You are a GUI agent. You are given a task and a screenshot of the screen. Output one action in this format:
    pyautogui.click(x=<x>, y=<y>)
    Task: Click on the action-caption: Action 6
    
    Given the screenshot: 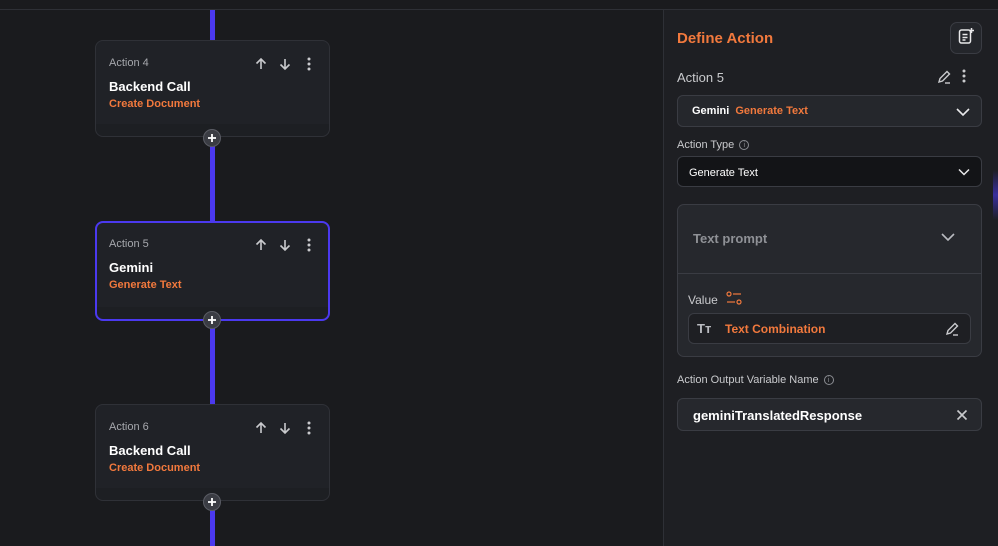 What is the action you would take?
    pyautogui.click(x=129, y=427)
    